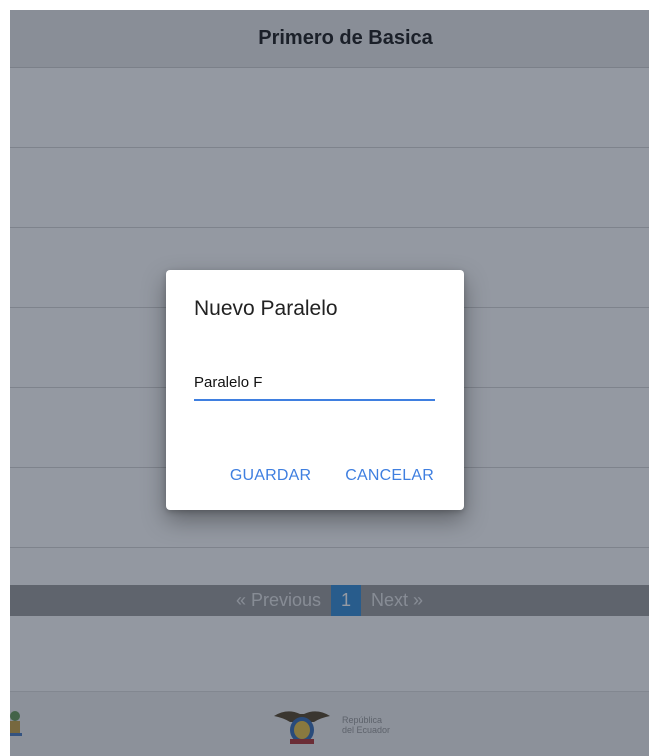 This screenshot has height=756, width=649. Describe the element at coordinates (5, 378) in the screenshot. I see `left-margin-strip` at that location.